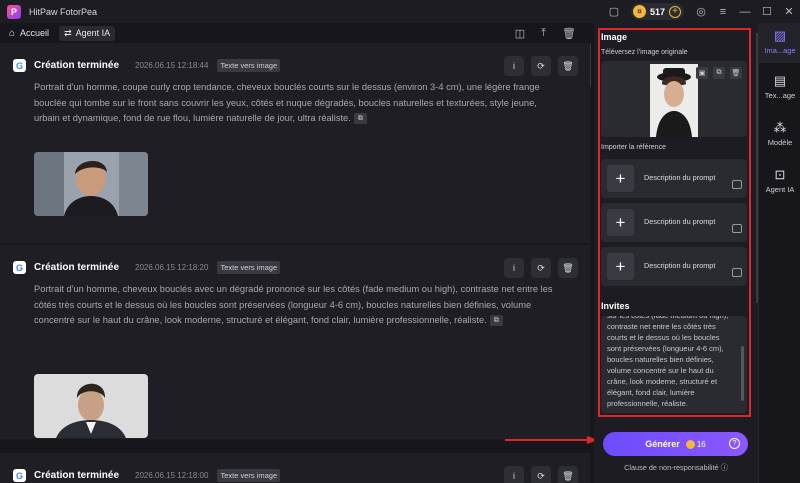 The height and width of the screenshot is (483, 800). I want to click on menu-icon: ≡, so click(723, 11).